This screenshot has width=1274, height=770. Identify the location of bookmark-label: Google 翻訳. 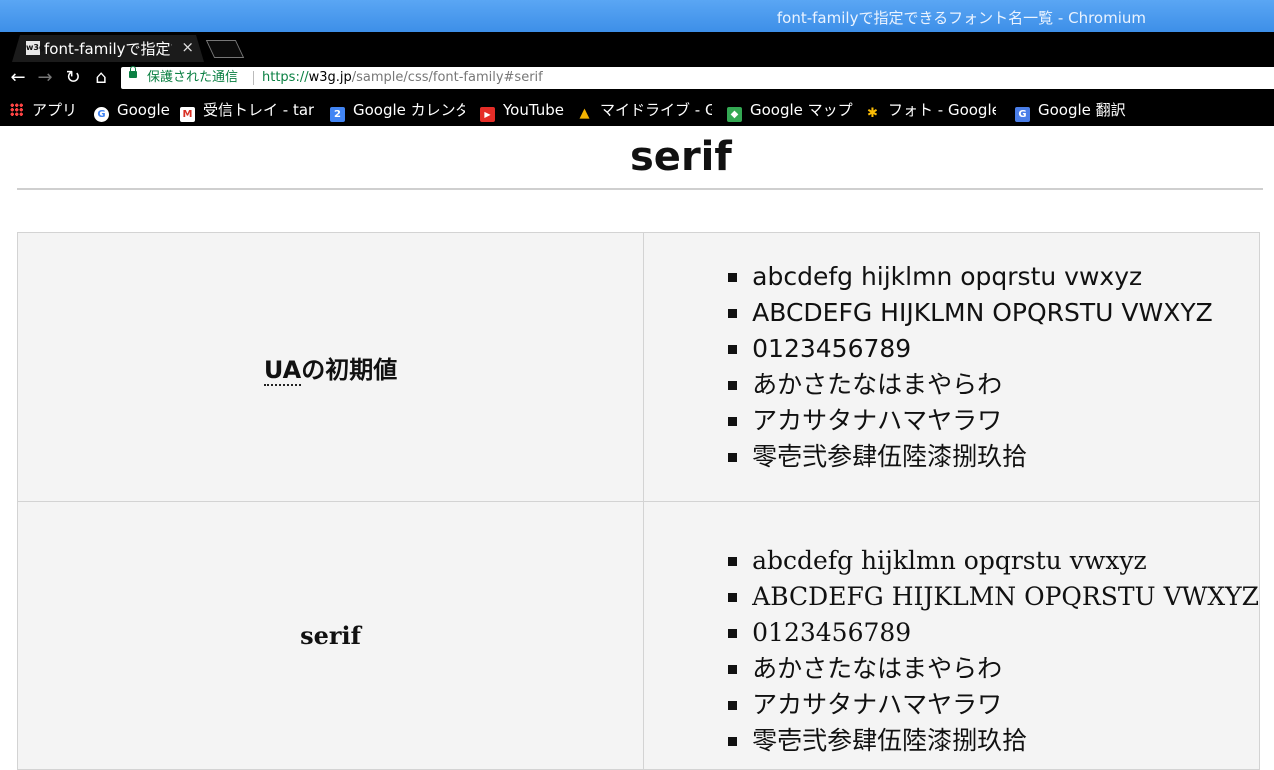
(1082, 110).